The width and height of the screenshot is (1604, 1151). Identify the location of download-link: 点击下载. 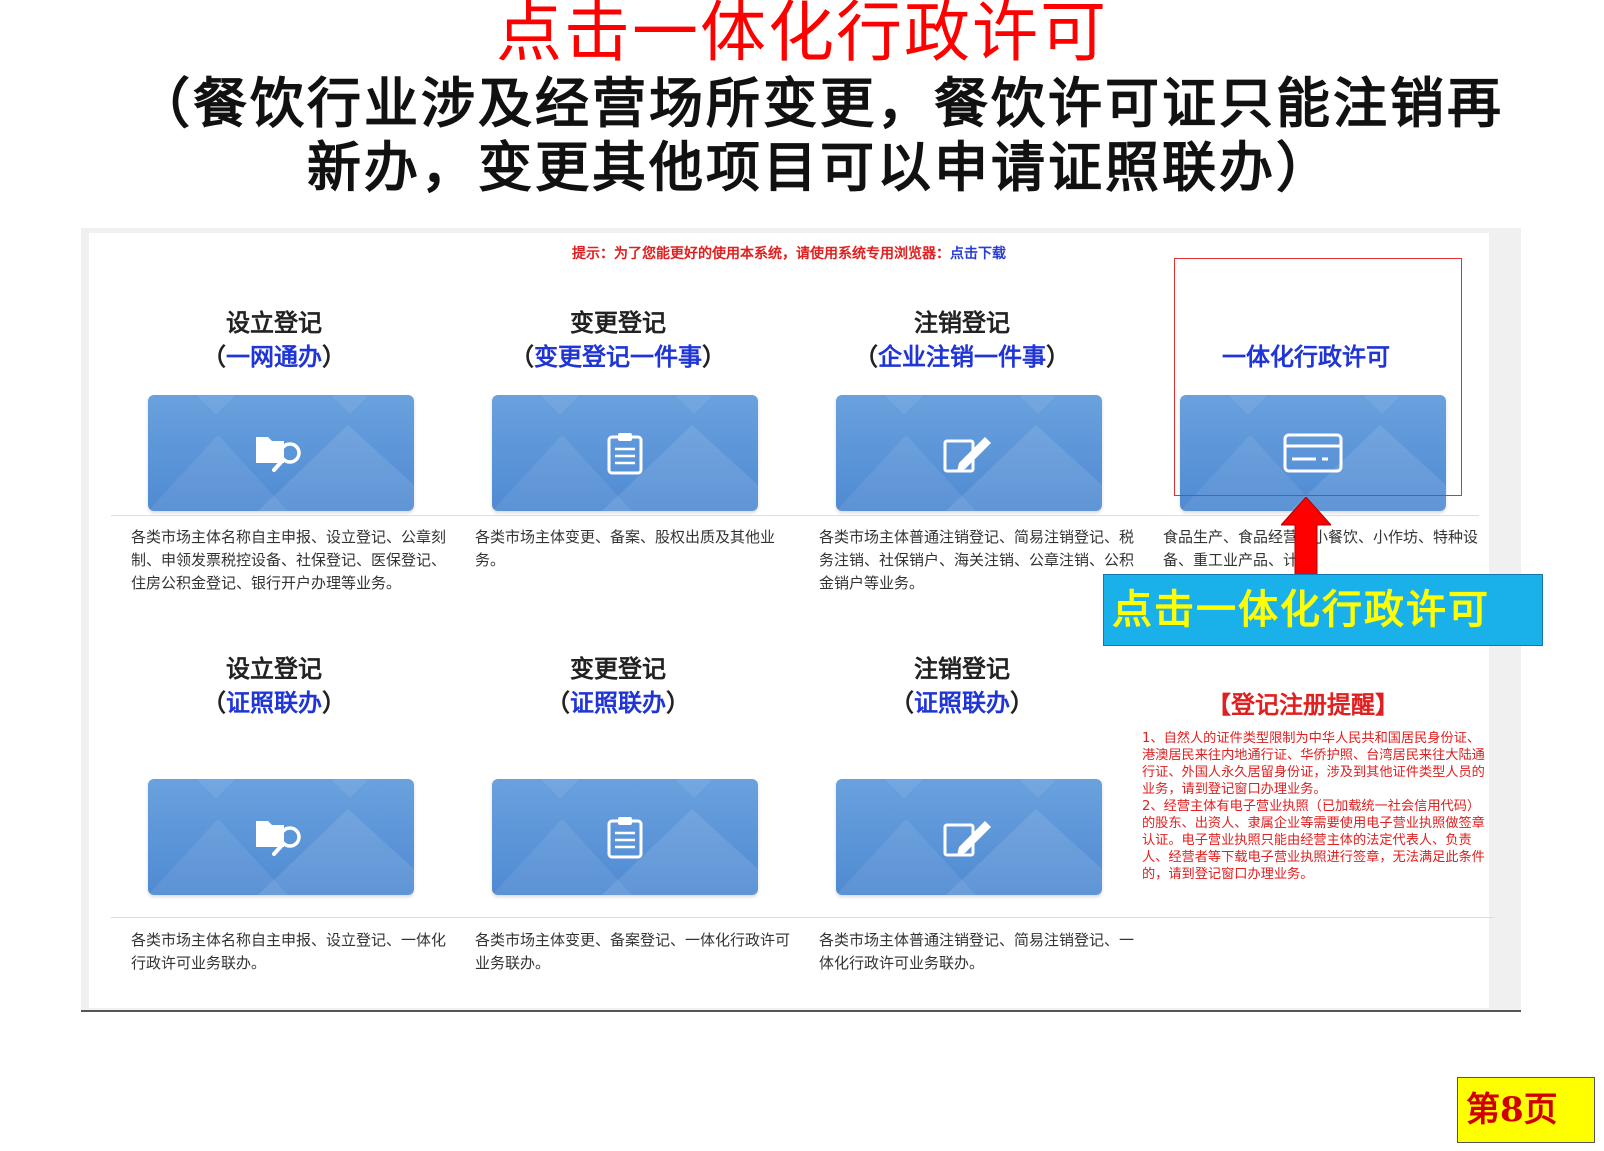
(978, 254).